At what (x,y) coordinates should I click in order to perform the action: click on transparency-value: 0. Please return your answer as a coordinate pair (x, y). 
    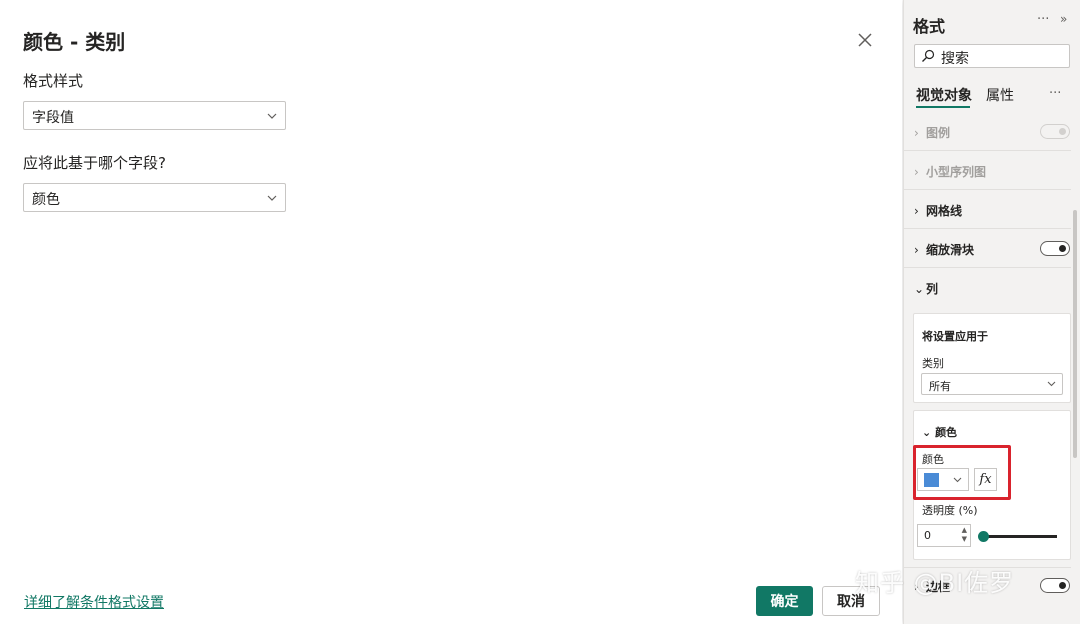
    Looking at the image, I should click on (927, 535).